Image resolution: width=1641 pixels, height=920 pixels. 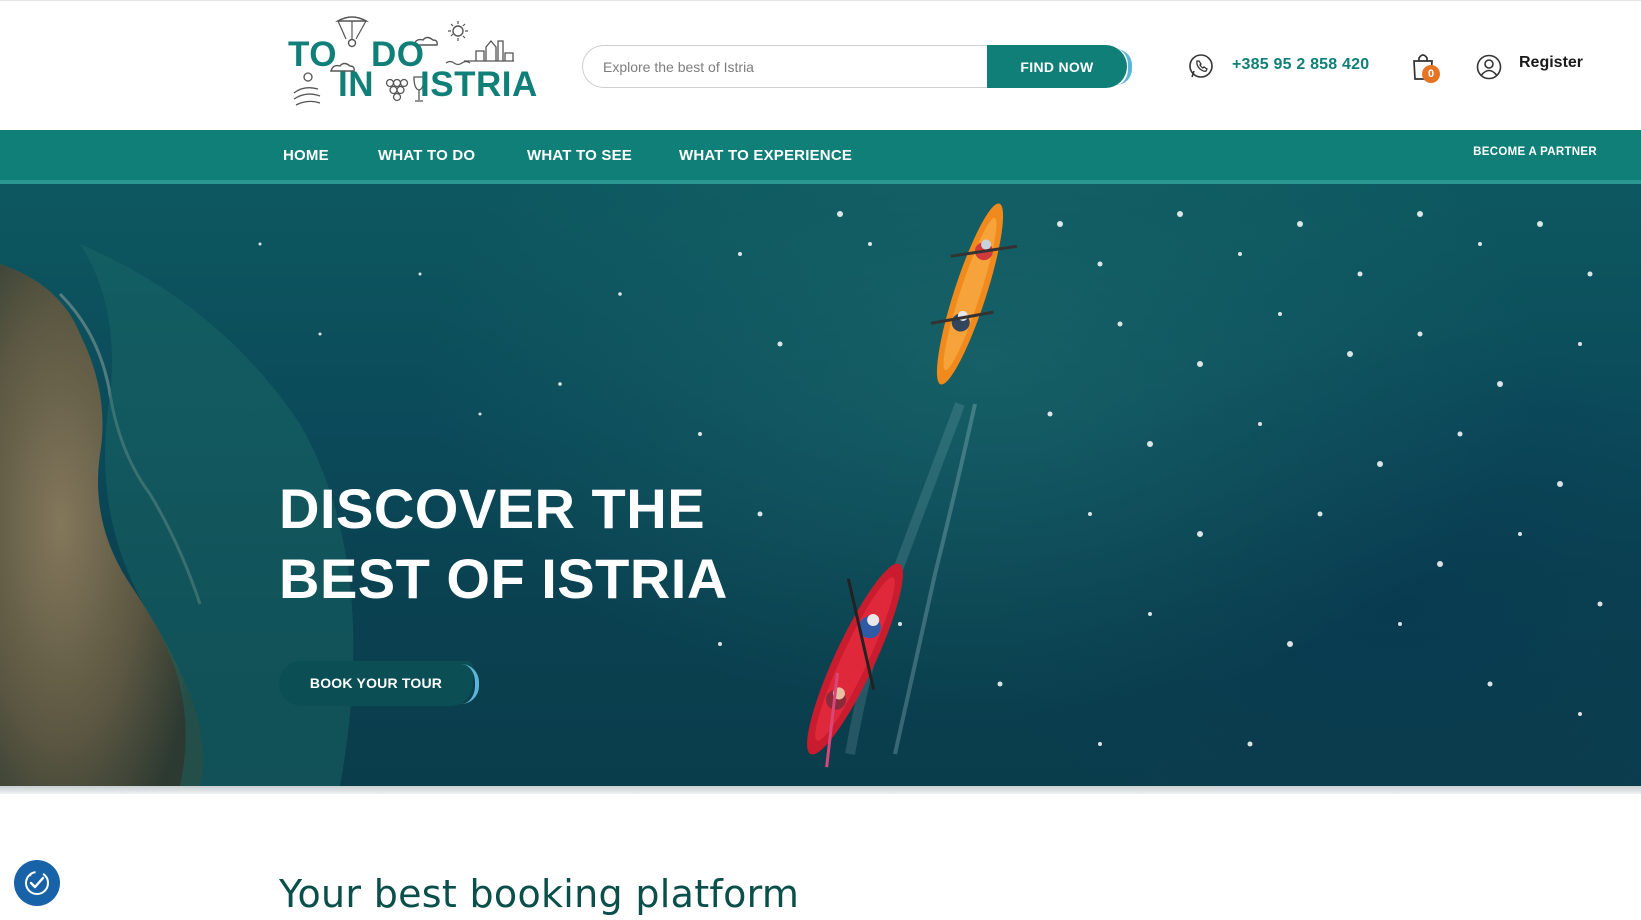 I want to click on book-your-tour-button: BOOK YOUR TOUR, so click(x=379, y=683).